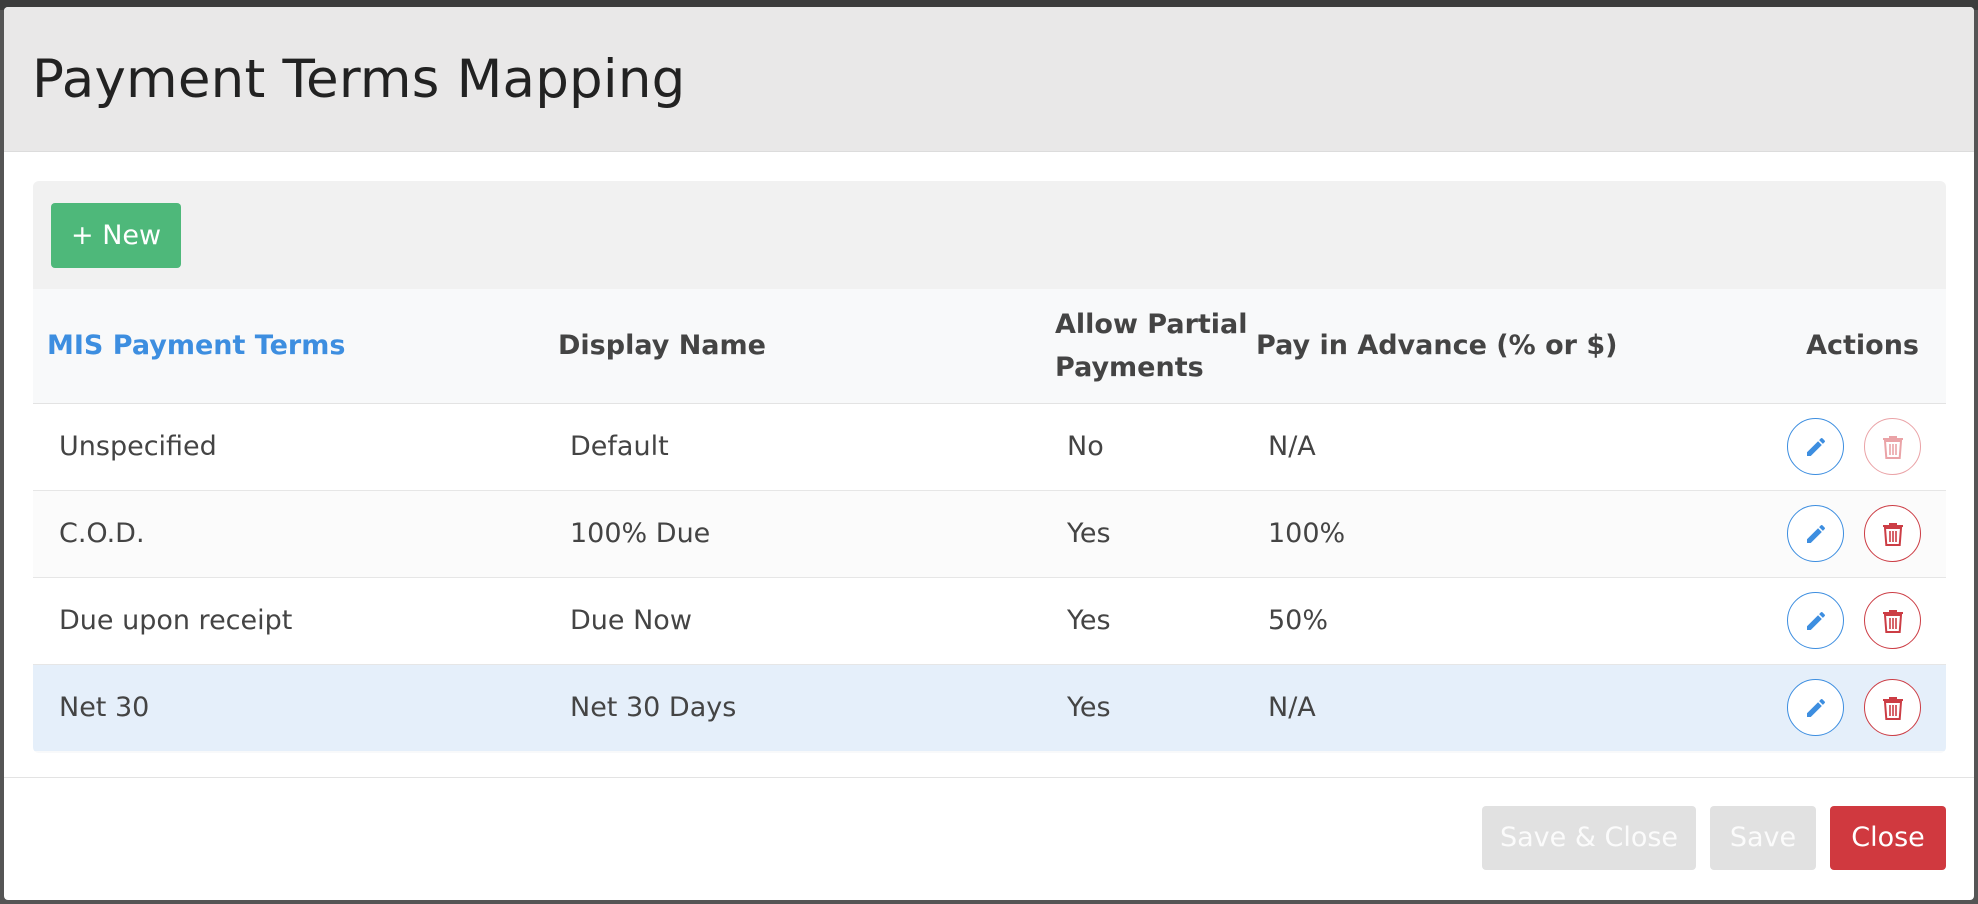 The width and height of the screenshot is (1978, 904). What do you see at coordinates (1589, 838) in the screenshot?
I see `save-and-close-button: Save & Close` at bounding box center [1589, 838].